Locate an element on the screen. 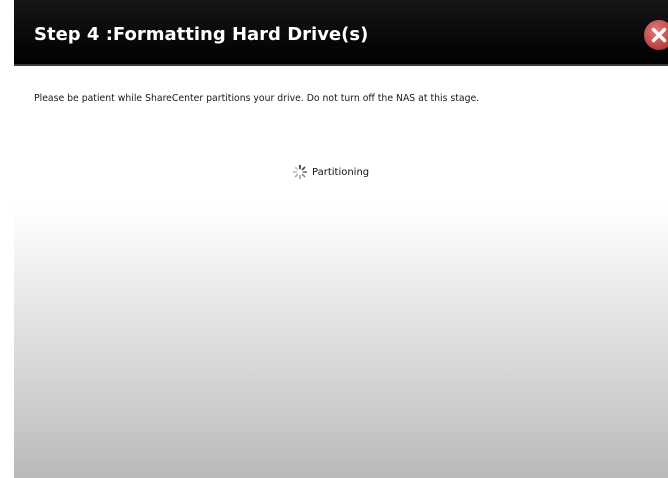  close-button is located at coordinates (656, 35).